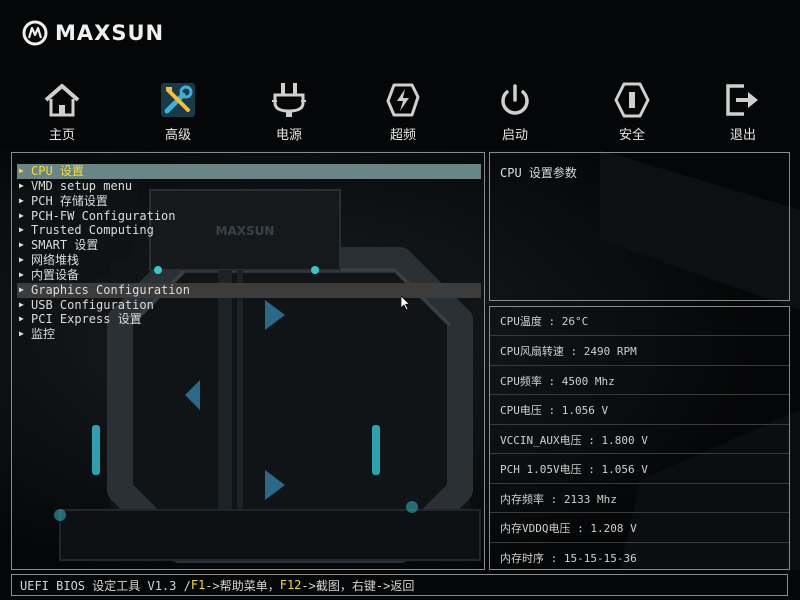 The image size is (800, 600). What do you see at coordinates (249, 260) in the screenshot?
I see `menu-item-network-stack: ▶ 网络堆栈` at bounding box center [249, 260].